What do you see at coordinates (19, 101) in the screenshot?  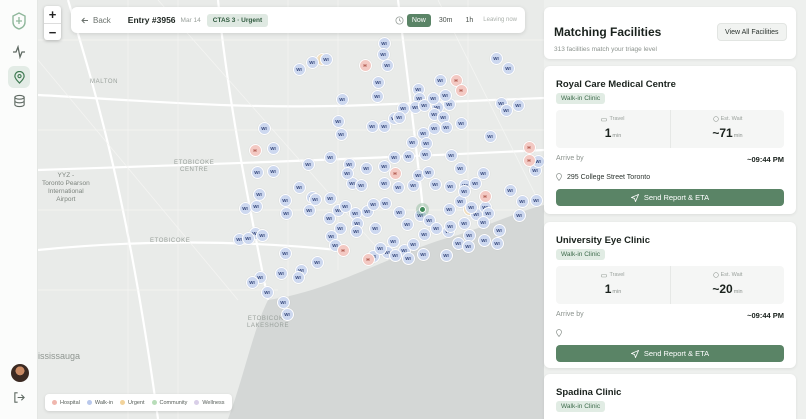 I see `database-icon` at bounding box center [19, 101].